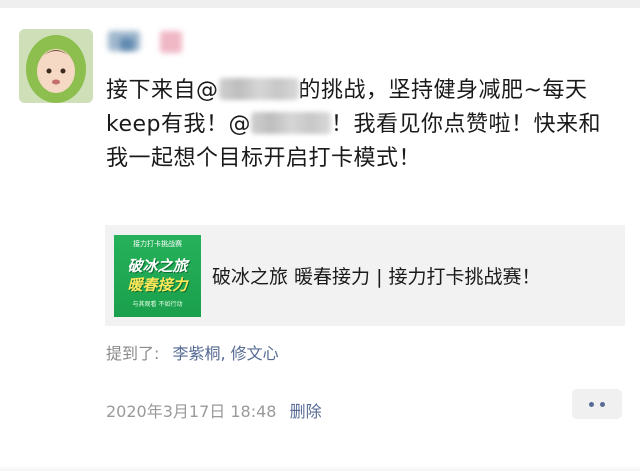 This screenshot has width=640, height=471. What do you see at coordinates (226, 353) in the screenshot?
I see `mentioned-names: 李紫桐, 修文心` at bounding box center [226, 353].